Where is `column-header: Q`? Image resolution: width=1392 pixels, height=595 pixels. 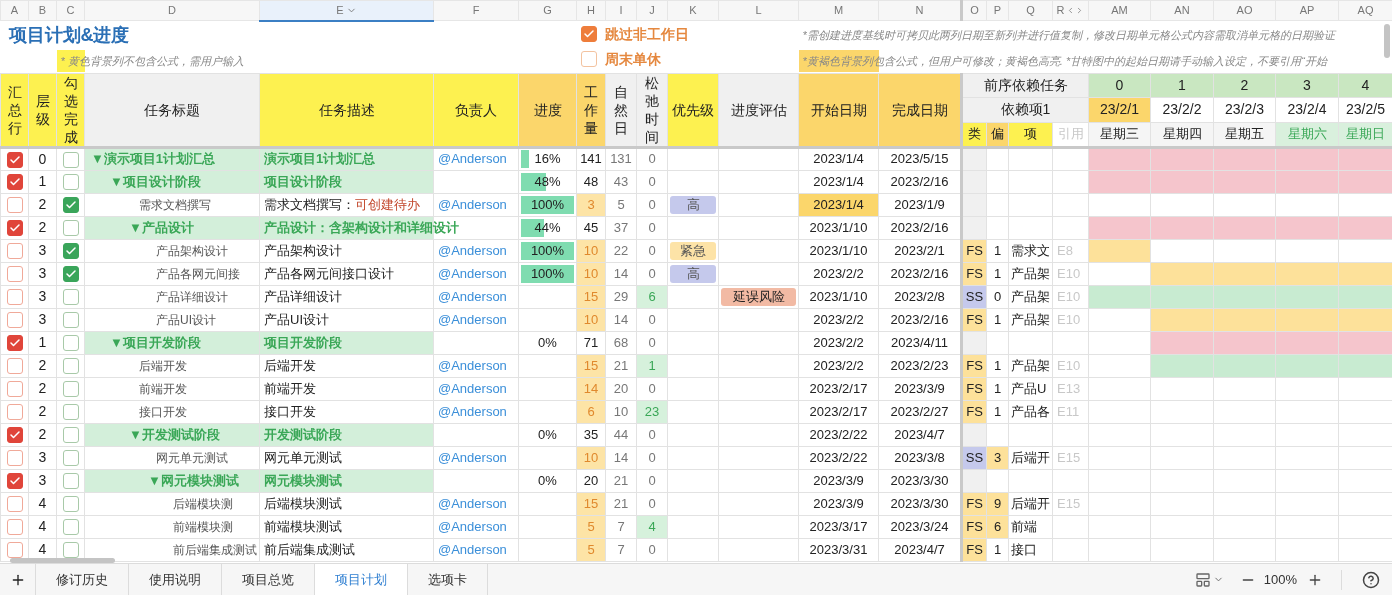 column-header: Q is located at coordinates (1030, 10).